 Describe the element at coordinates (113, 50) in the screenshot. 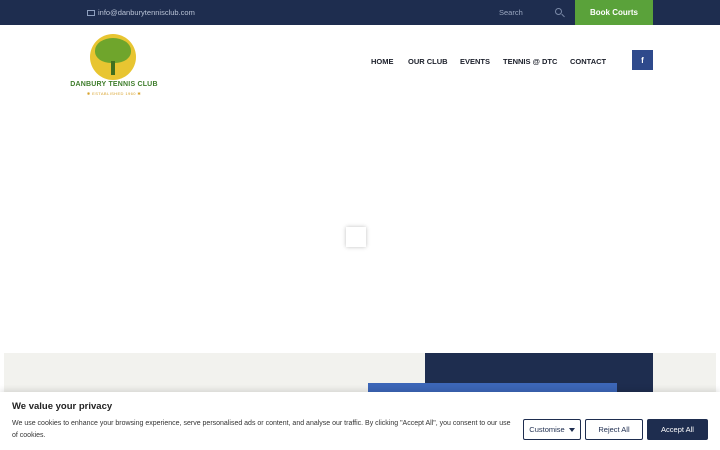

I see `tree-crown` at that location.